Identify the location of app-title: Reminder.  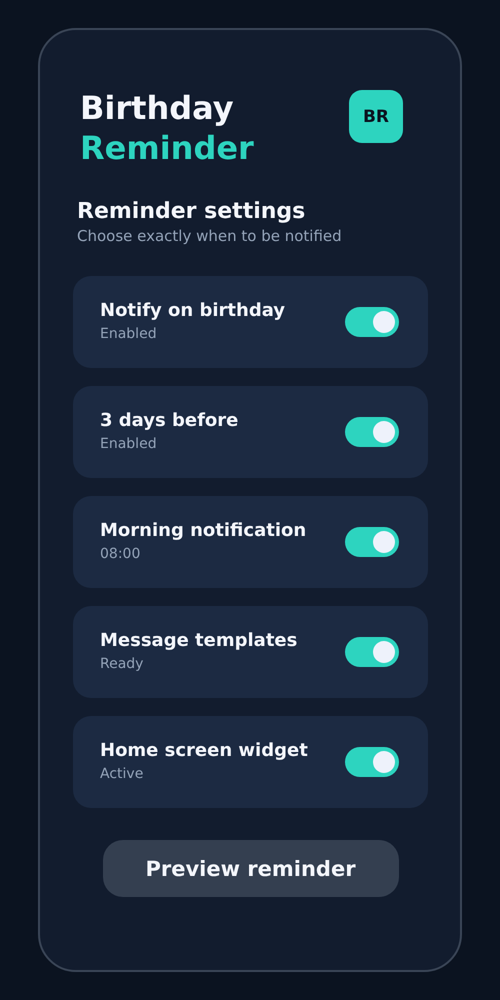
(167, 148).